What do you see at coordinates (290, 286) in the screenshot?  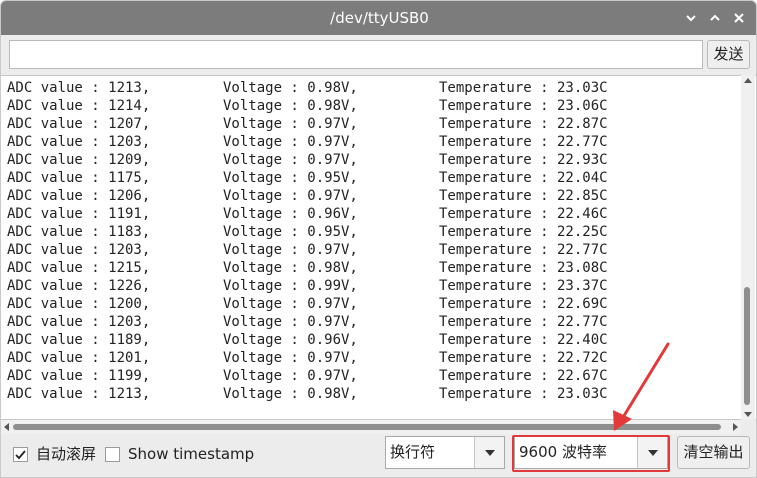 I see `output-voltage-text: Voltage : 0.99V,` at bounding box center [290, 286].